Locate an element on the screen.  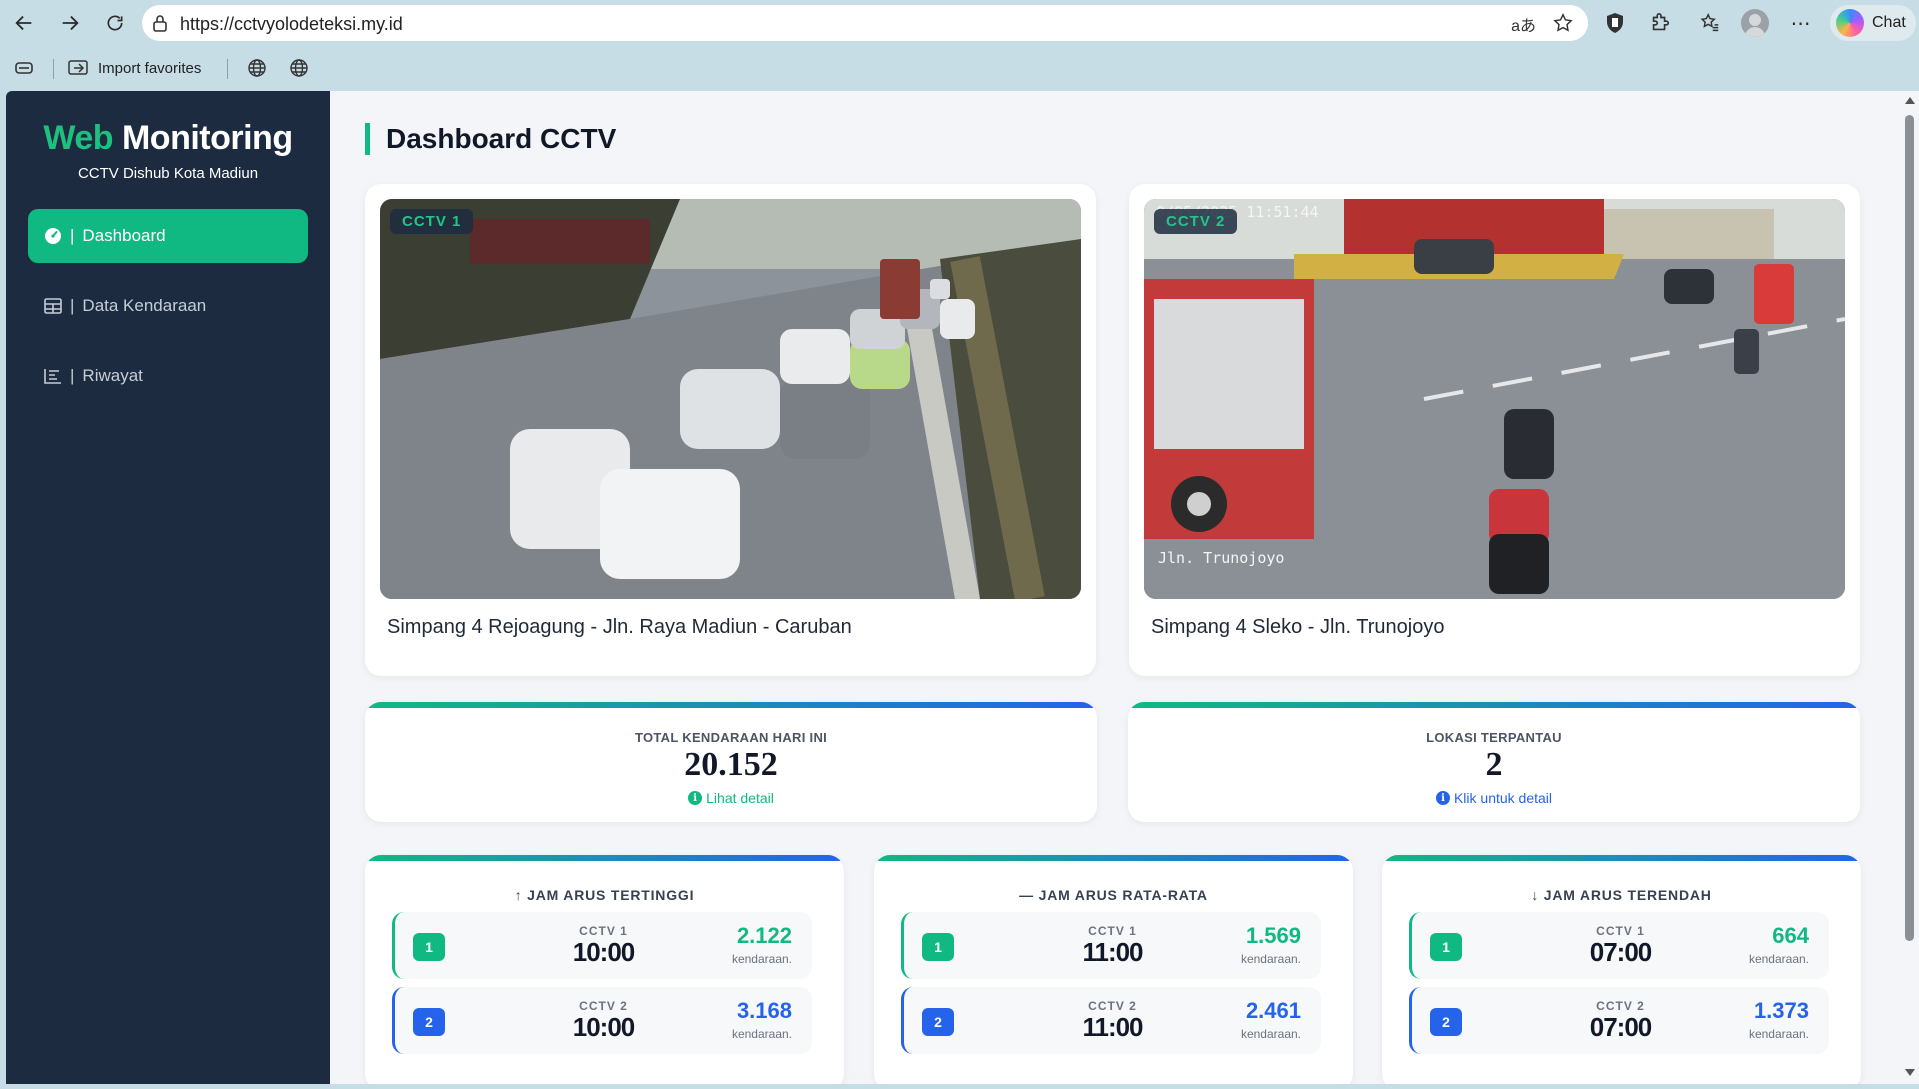
arrow-left-icon is located at coordinates (23, 23).